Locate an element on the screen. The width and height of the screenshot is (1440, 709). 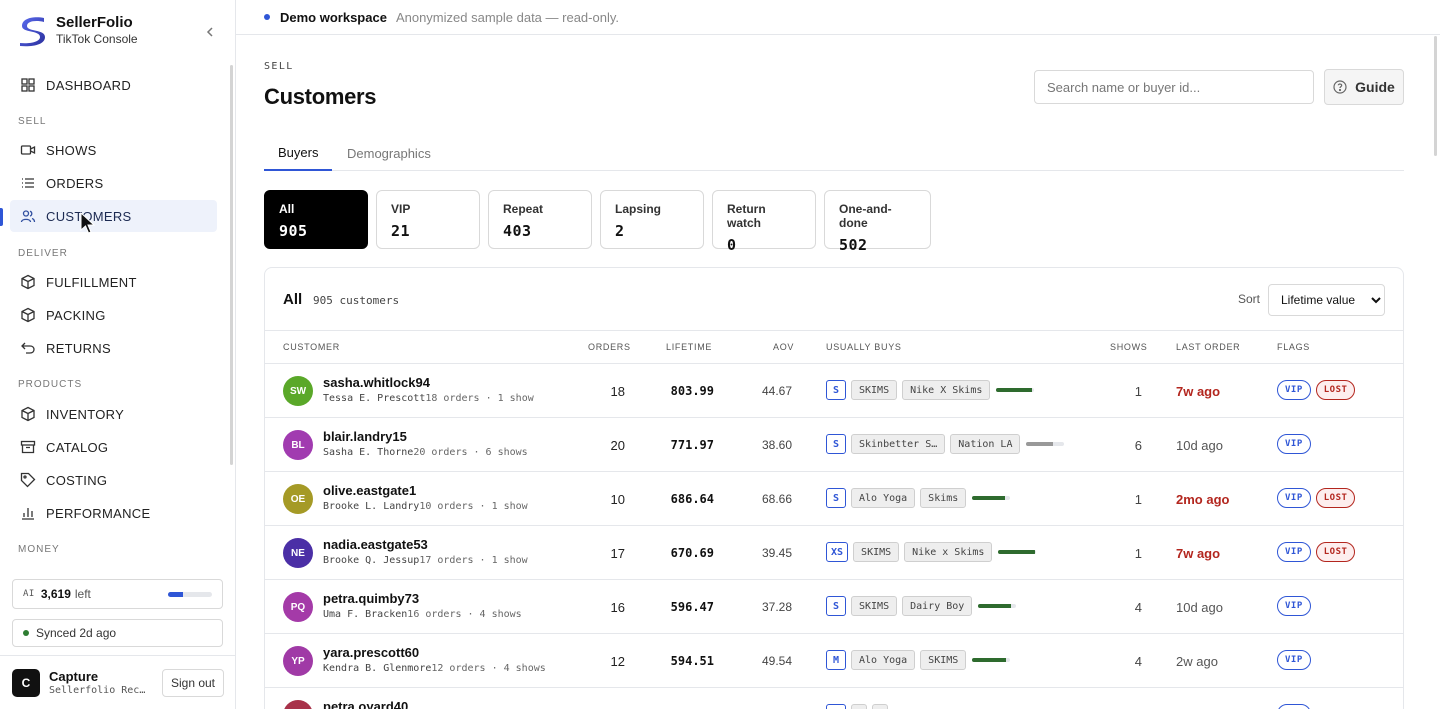
size-chip: S is located at coordinates (836, 606).